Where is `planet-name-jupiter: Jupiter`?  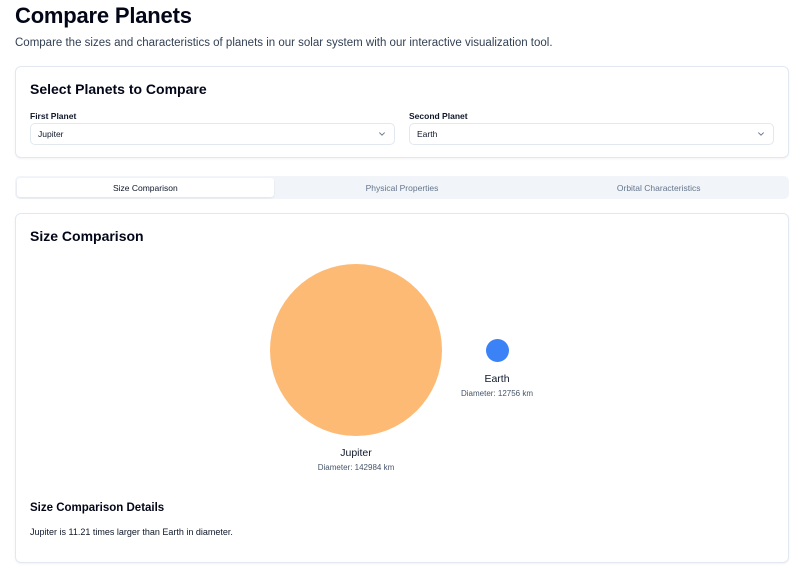 planet-name-jupiter: Jupiter is located at coordinates (356, 453).